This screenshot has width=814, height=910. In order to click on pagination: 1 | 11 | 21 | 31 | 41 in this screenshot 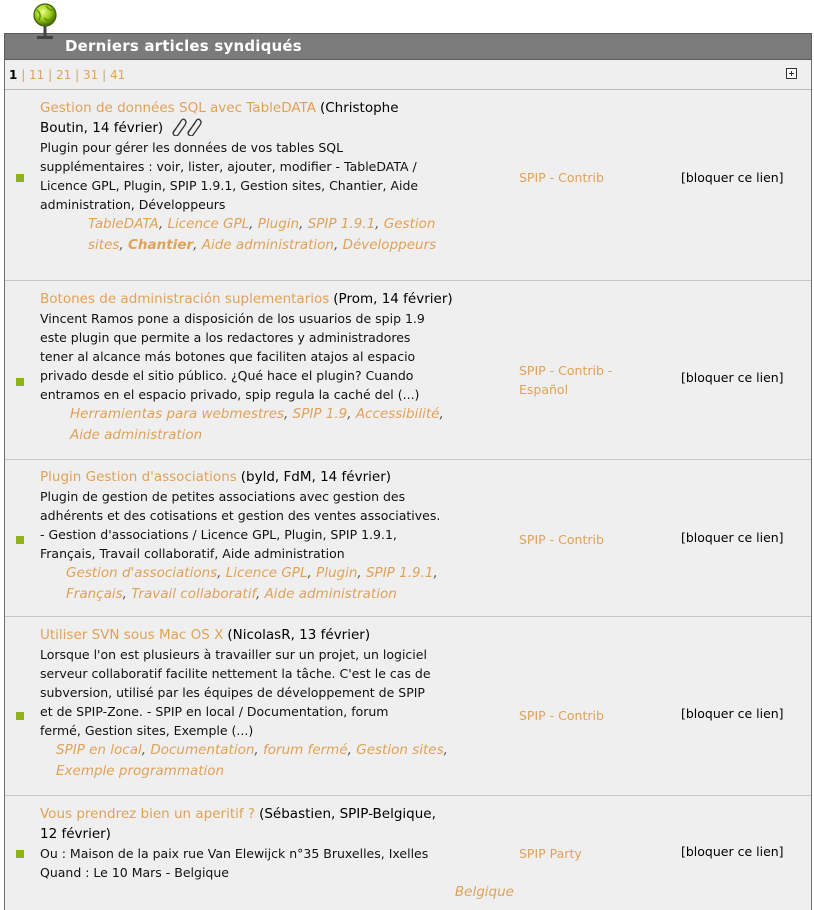, I will do `click(67, 75)`.